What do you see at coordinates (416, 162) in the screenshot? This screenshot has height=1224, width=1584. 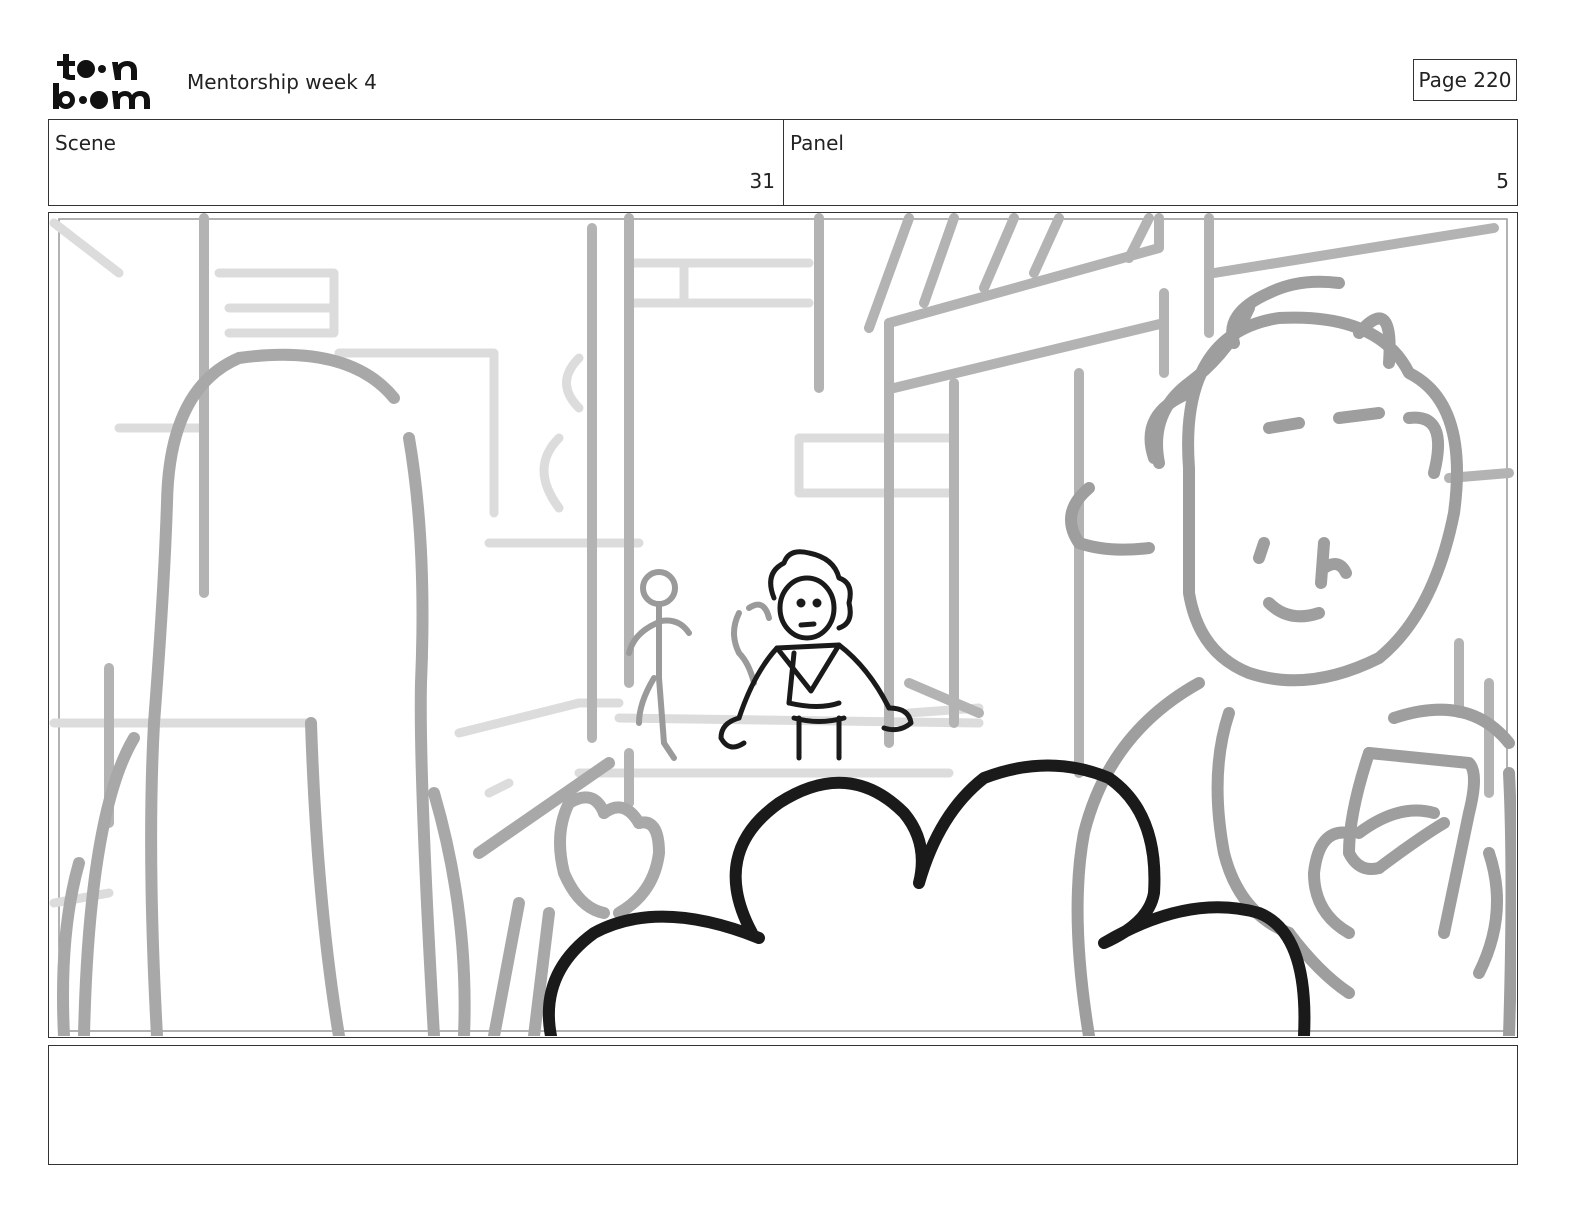 I see `scene-cell: Scene 31` at bounding box center [416, 162].